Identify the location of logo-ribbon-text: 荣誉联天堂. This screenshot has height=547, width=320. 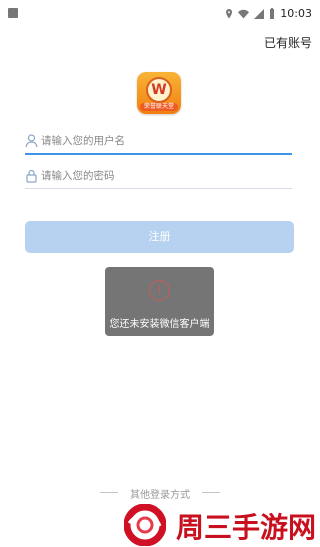
(159, 107).